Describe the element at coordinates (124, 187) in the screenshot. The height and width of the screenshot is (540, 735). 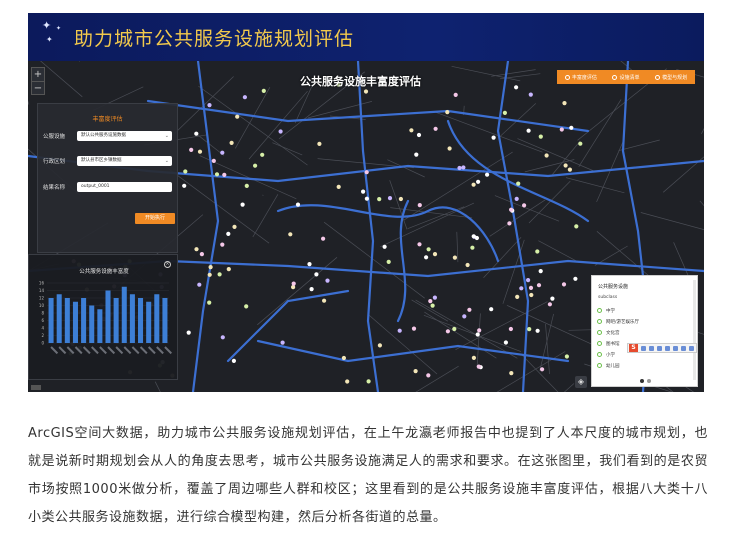
I see `result-name-input: output_0001` at that location.